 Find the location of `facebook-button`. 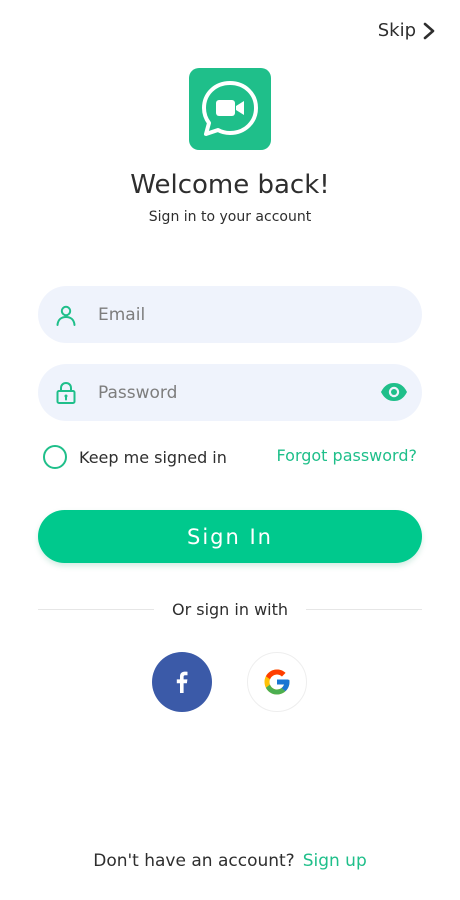

facebook-button is located at coordinates (182, 682).